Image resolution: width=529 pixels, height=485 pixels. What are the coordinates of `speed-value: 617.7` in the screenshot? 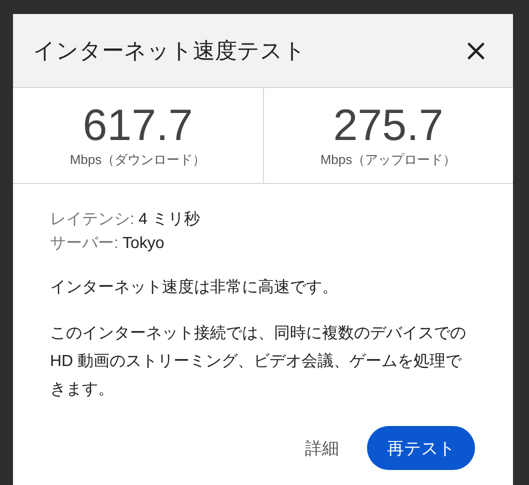 It's located at (137, 125).